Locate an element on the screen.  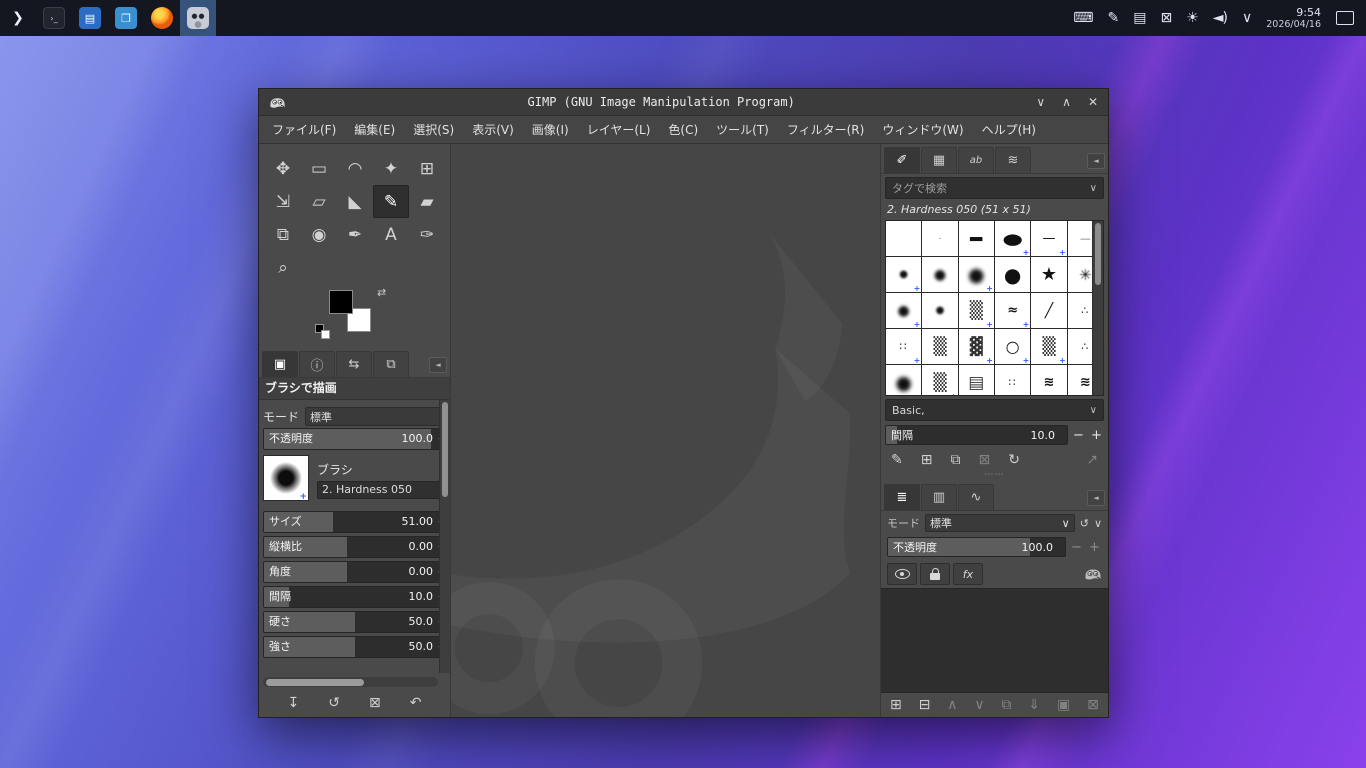
color-picker-tool: ✑ is located at coordinates (427, 234).